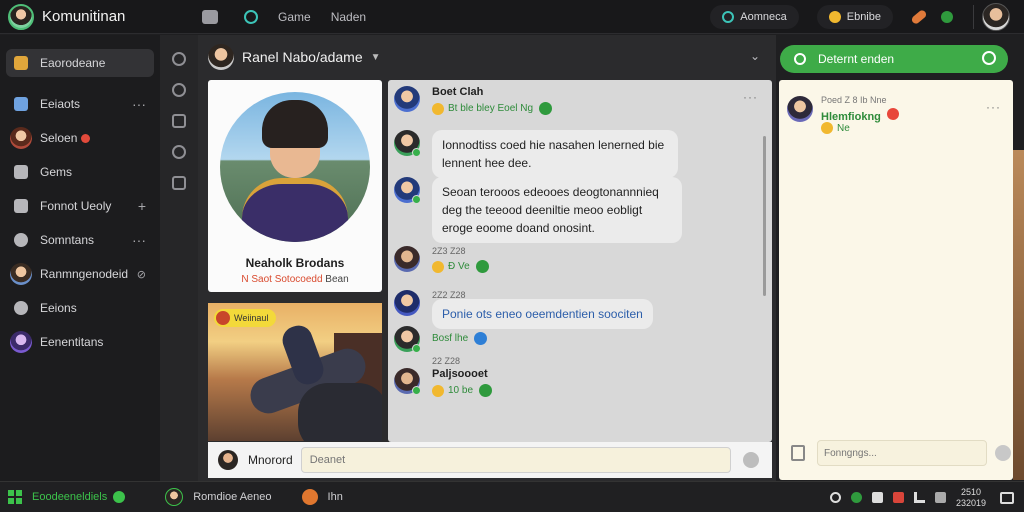 This screenshot has height=512, width=1024. Describe the element at coordinates (72, 342) in the screenshot. I see `sidebar-item-label: Eenentitans` at that location.